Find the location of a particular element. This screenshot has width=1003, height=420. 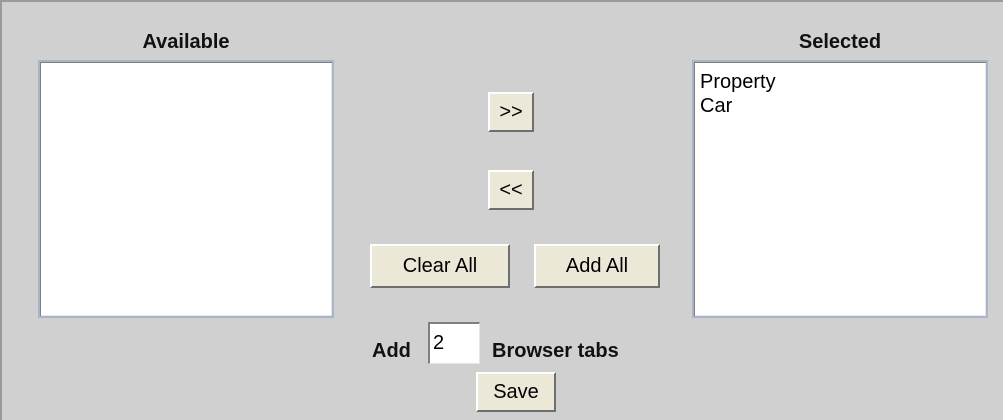

move-right-button: >> is located at coordinates (511, 112).